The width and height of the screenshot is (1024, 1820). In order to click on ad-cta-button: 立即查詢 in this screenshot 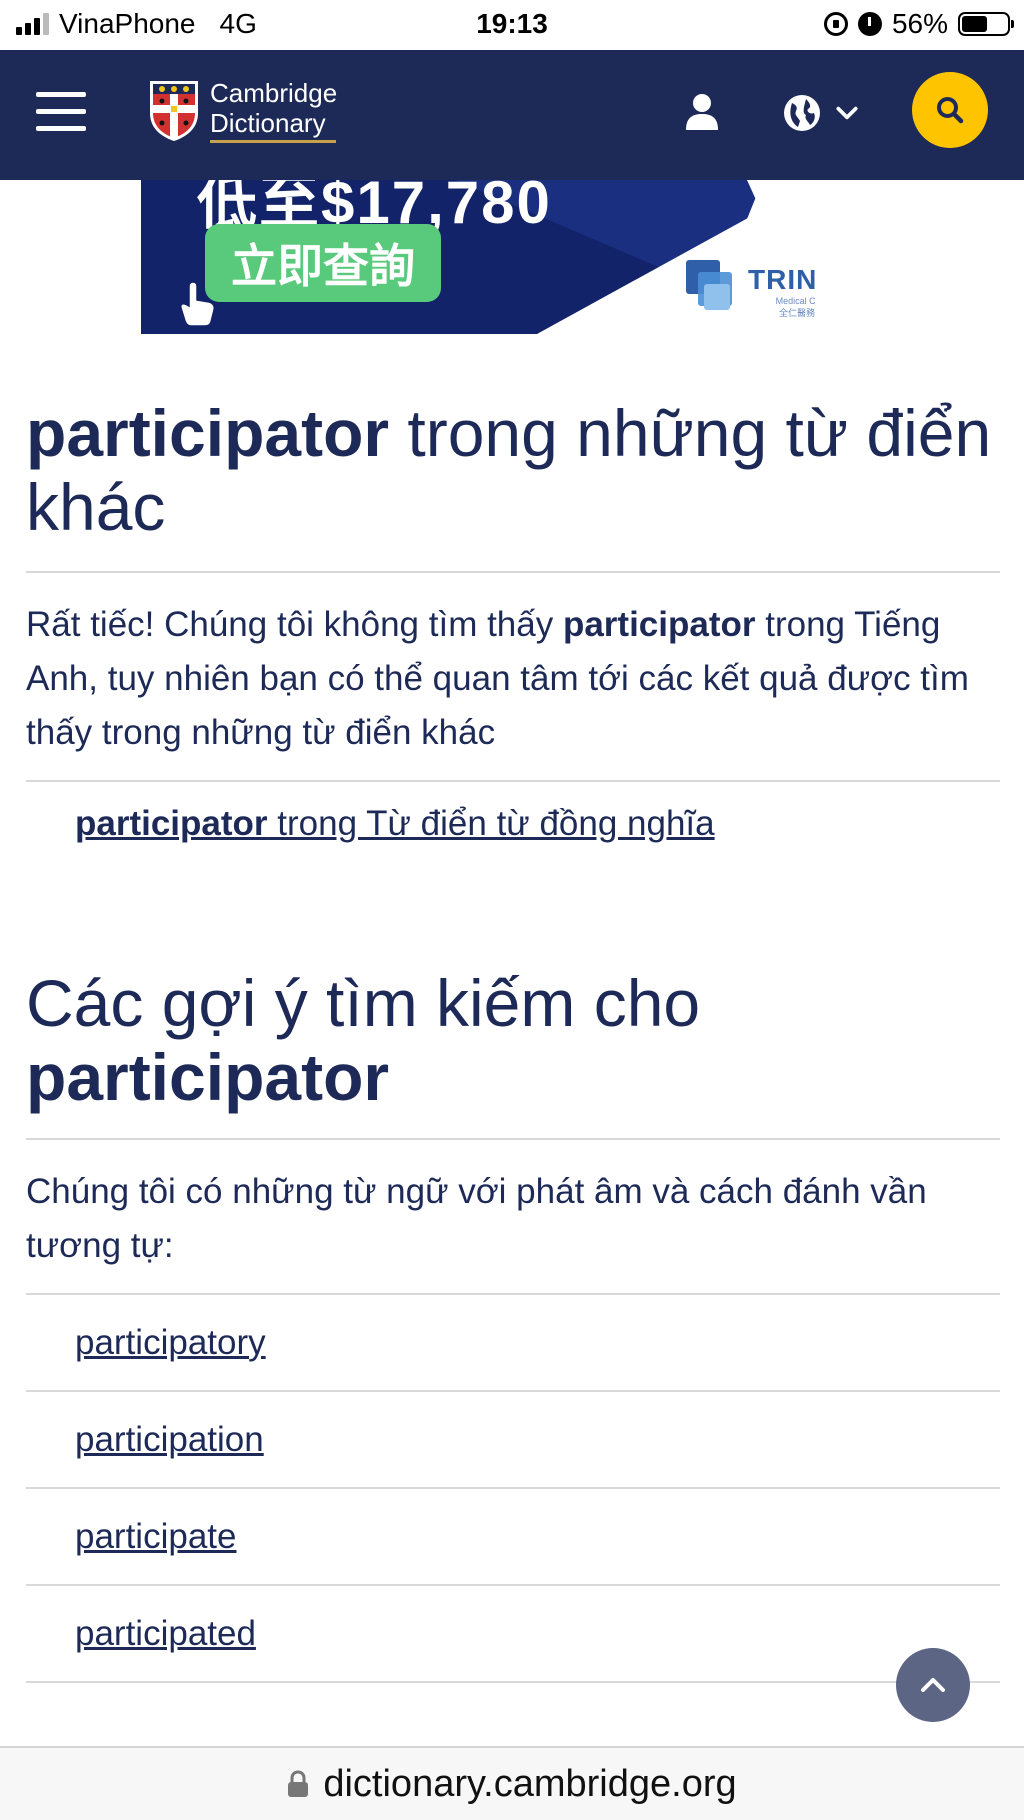, I will do `click(323, 263)`.